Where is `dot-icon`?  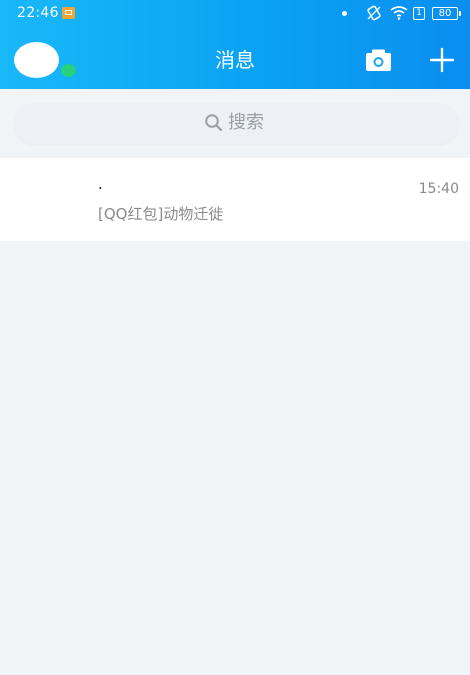
dot-icon is located at coordinates (344, 13).